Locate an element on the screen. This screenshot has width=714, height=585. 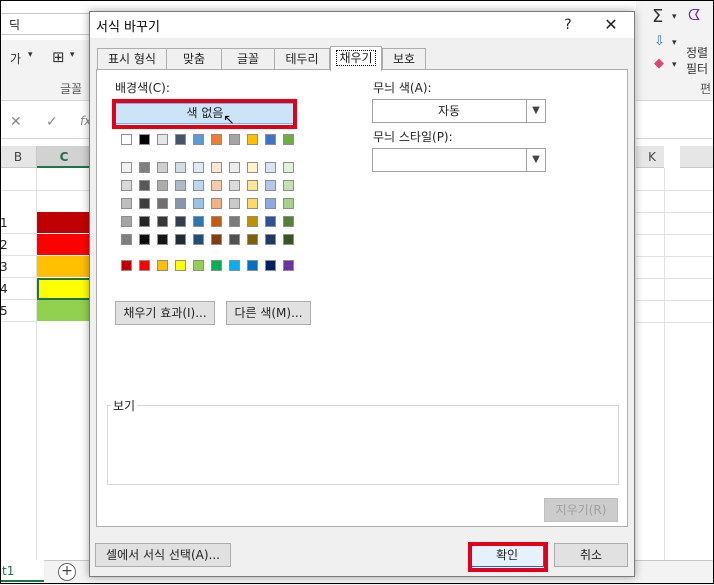
sum-icon: Σ is located at coordinates (657, 16).